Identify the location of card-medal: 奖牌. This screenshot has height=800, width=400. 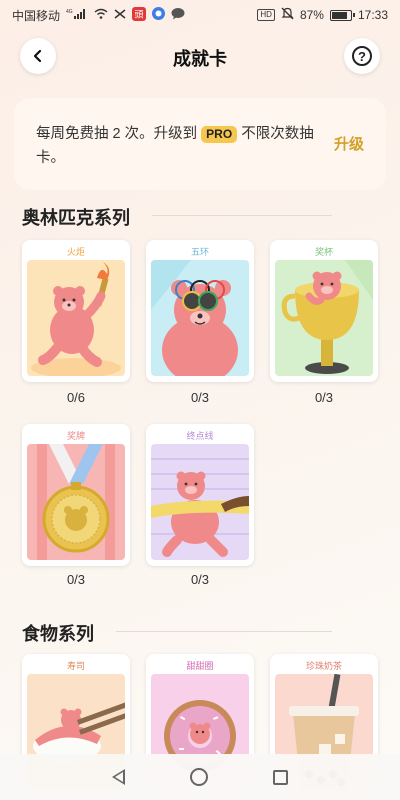
(76, 495).